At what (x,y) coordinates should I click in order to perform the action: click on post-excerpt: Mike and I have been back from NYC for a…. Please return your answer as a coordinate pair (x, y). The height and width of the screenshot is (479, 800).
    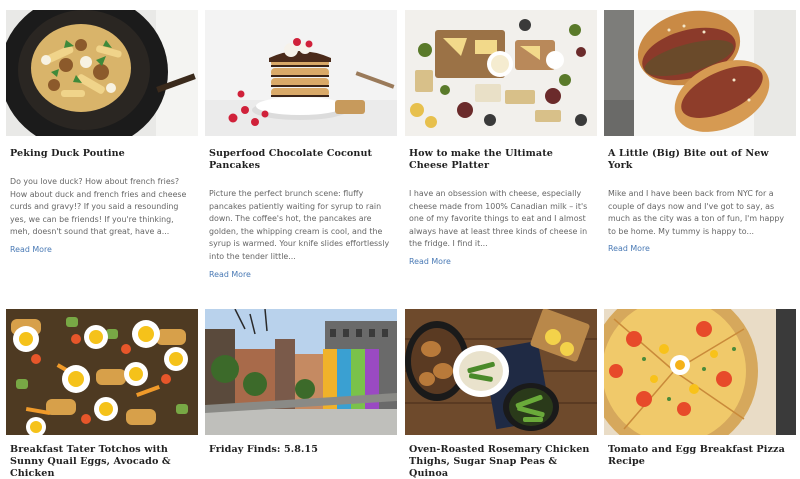
    Looking at the image, I should click on (696, 212).